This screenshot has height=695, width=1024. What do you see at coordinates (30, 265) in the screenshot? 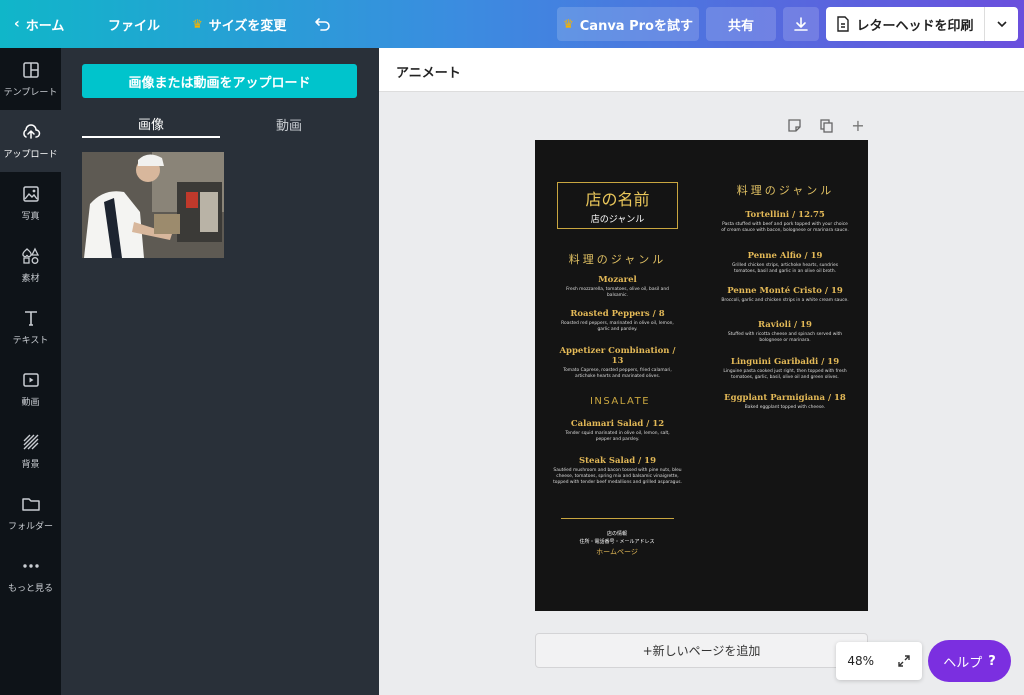
I see `rail-item-elements: 素材` at bounding box center [30, 265].